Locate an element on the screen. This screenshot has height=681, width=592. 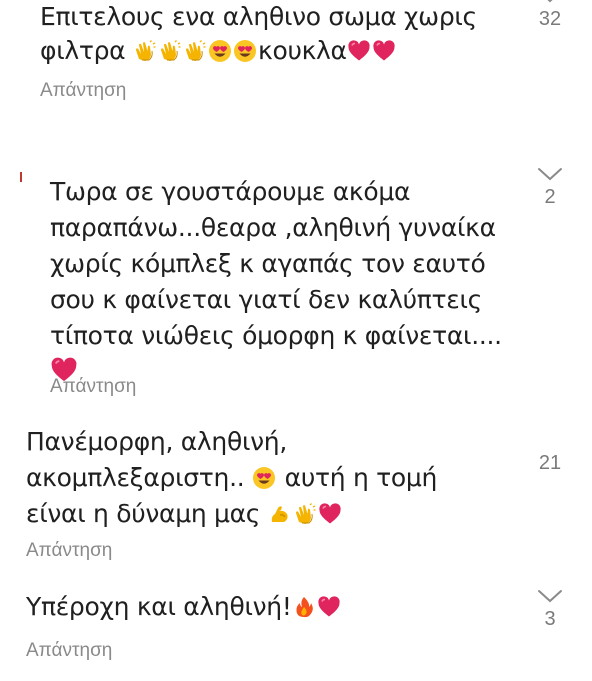
like-control: 21 is located at coordinates (550, 461).